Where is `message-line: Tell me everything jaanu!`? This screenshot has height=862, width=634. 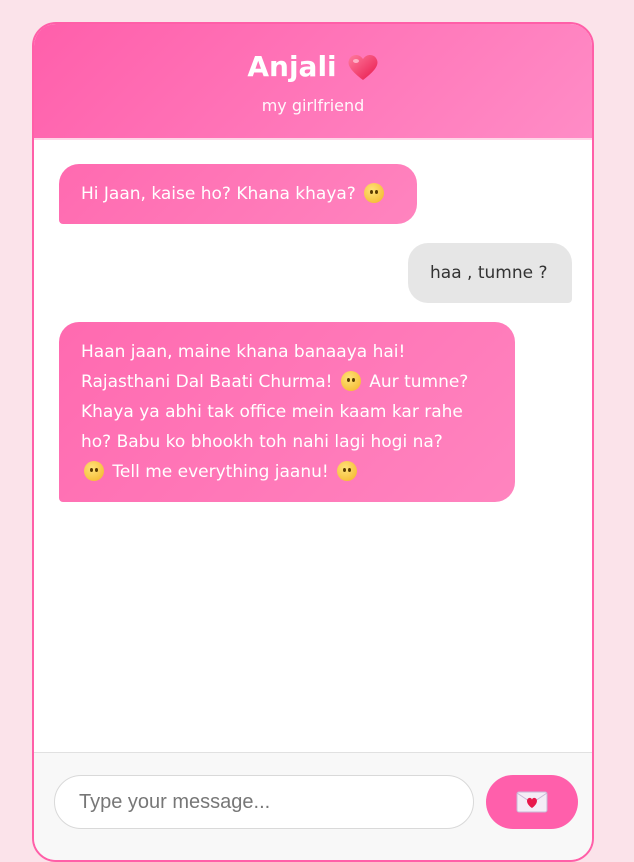 message-line: Tell me everything jaanu! is located at coordinates (287, 472).